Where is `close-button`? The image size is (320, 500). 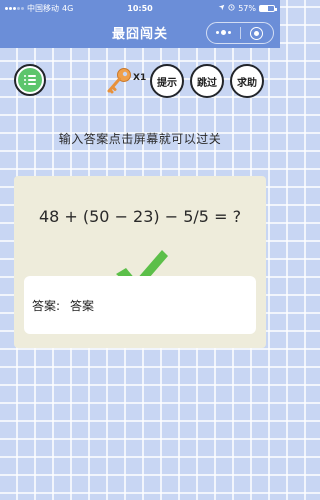
close-button is located at coordinates (257, 33).